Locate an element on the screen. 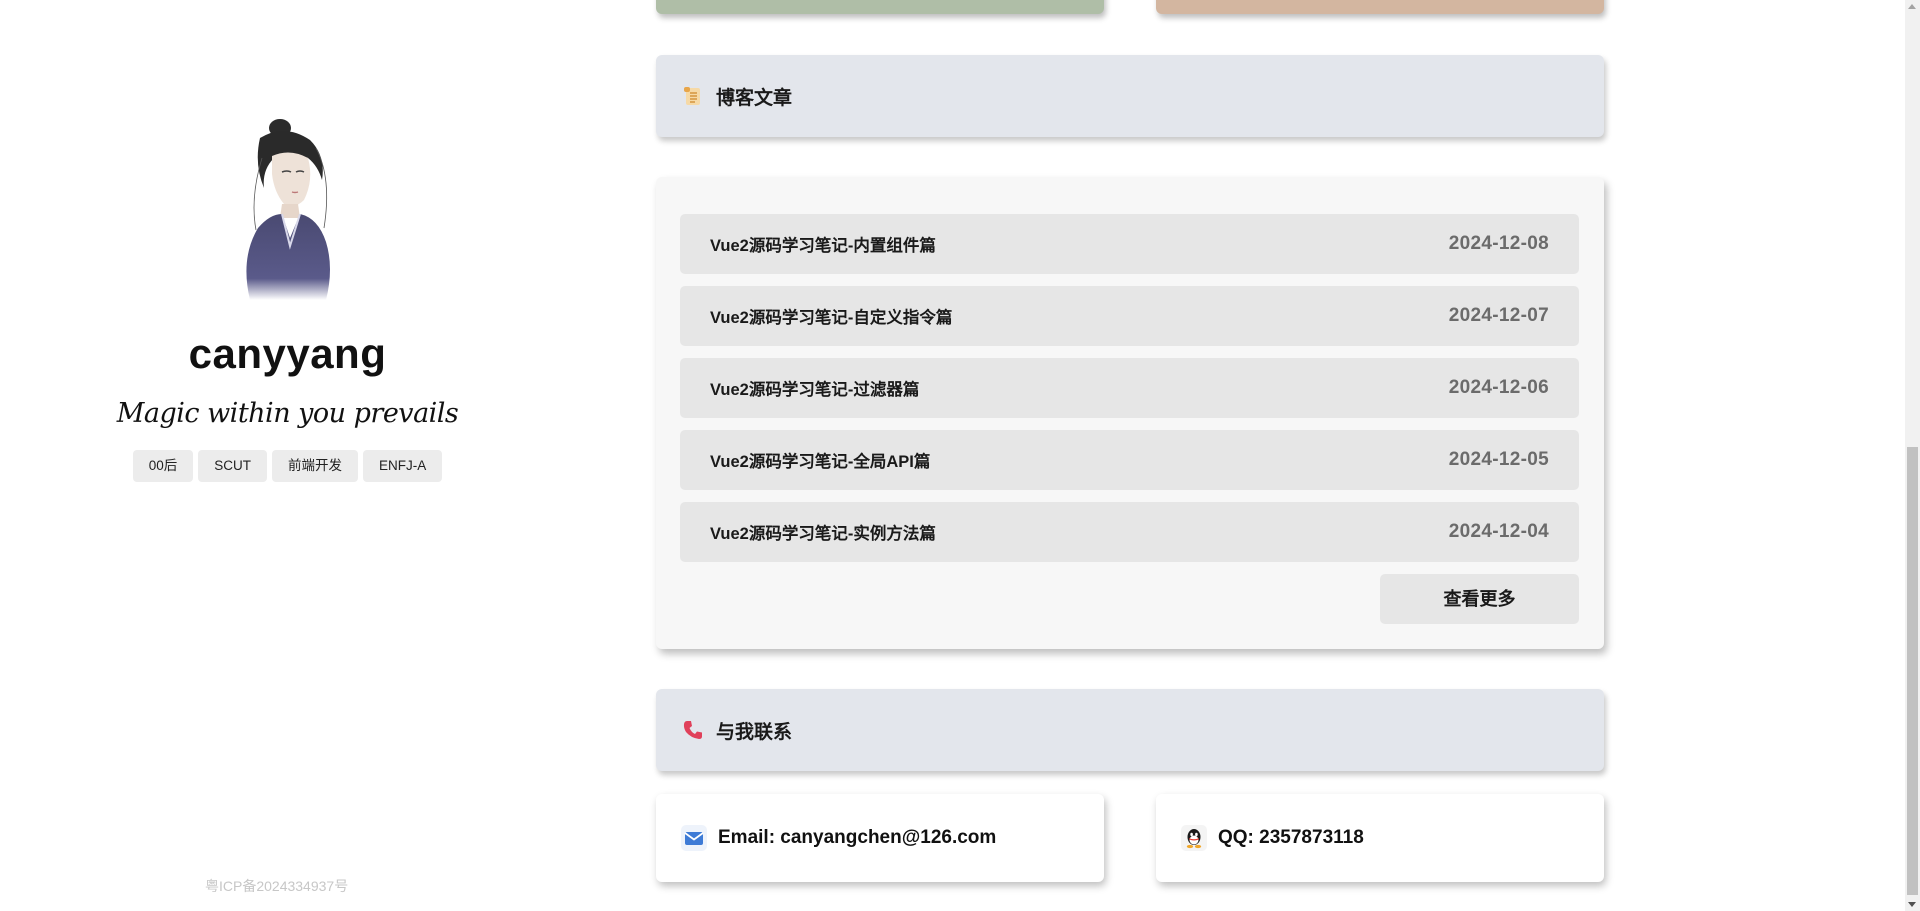 This screenshot has height=911, width=1920. mail-icon is located at coordinates (694, 838).